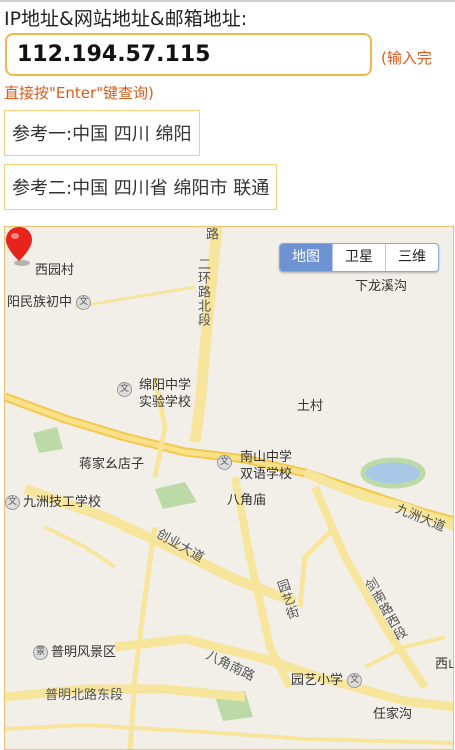 Image resolution: width=455 pixels, height=750 pixels. Describe the element at coordinates (84, 695) in the screenshot. I see `road-label-puming-north: 普明北路东段` at that location.